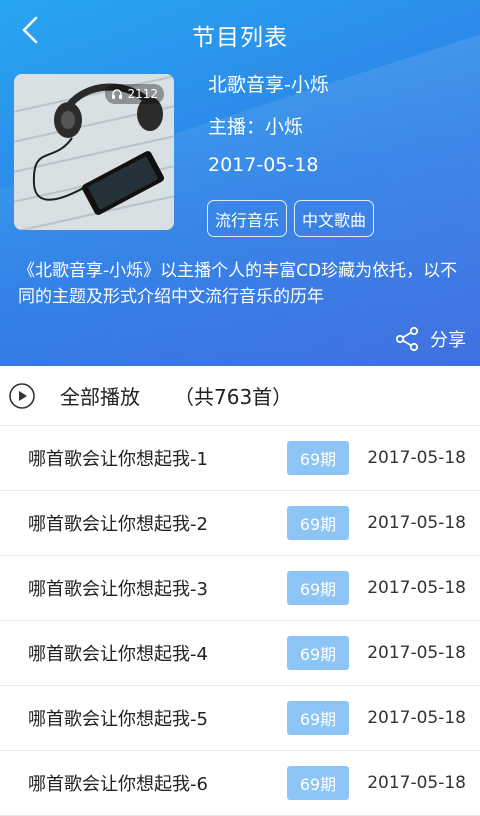 Image resolution: width=480 pixels, height=816 pixels. Describe the element at coordinates (142, 94) in the screenshot. I see `play-count: 2112` at that location.